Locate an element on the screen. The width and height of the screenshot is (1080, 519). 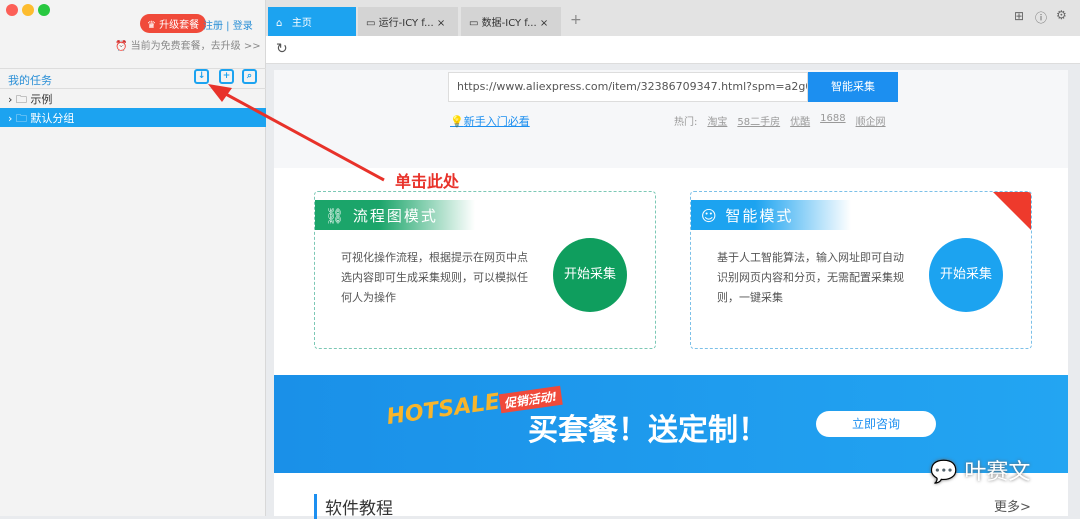
wechat-icon: 💬 is located at coordinates (947, 472).